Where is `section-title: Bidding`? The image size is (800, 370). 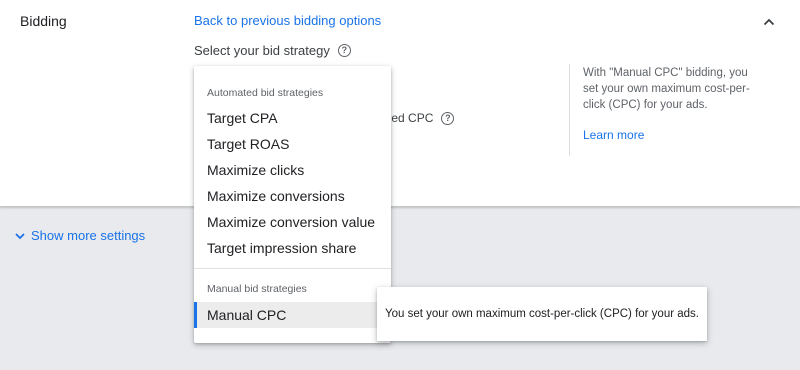
section-title: Bidding is located at coordinates (43, 21).